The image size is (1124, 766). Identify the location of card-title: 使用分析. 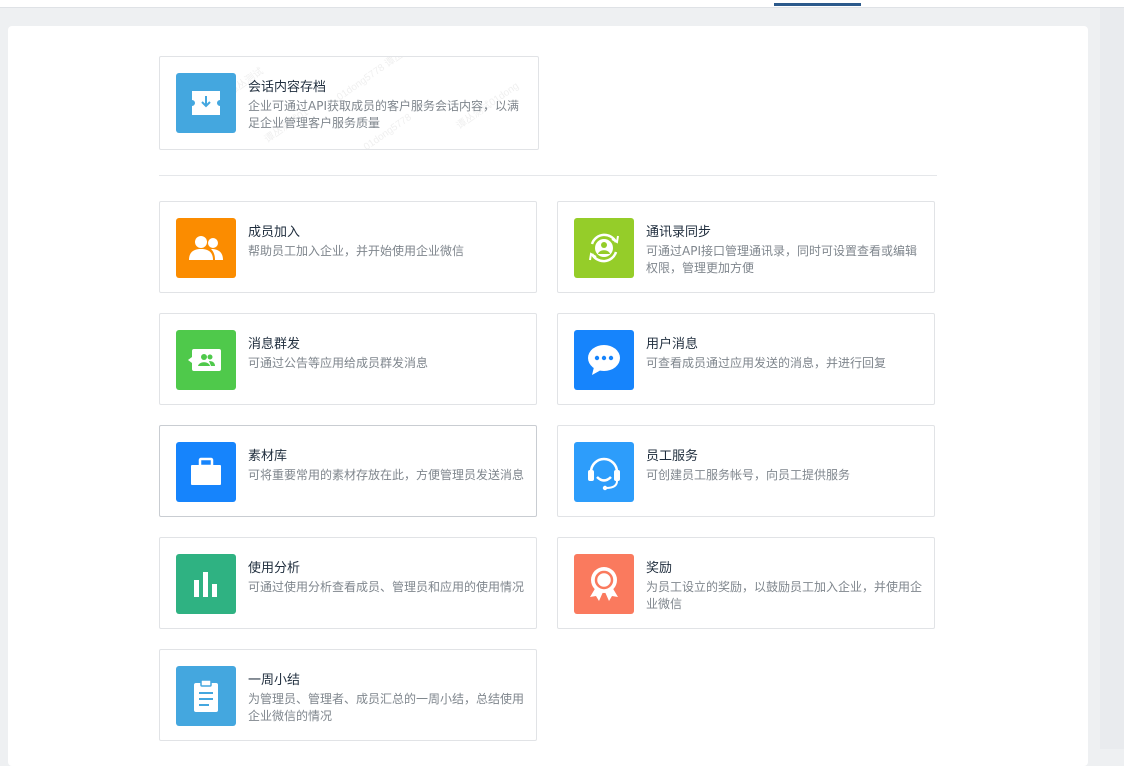
(274, 568).